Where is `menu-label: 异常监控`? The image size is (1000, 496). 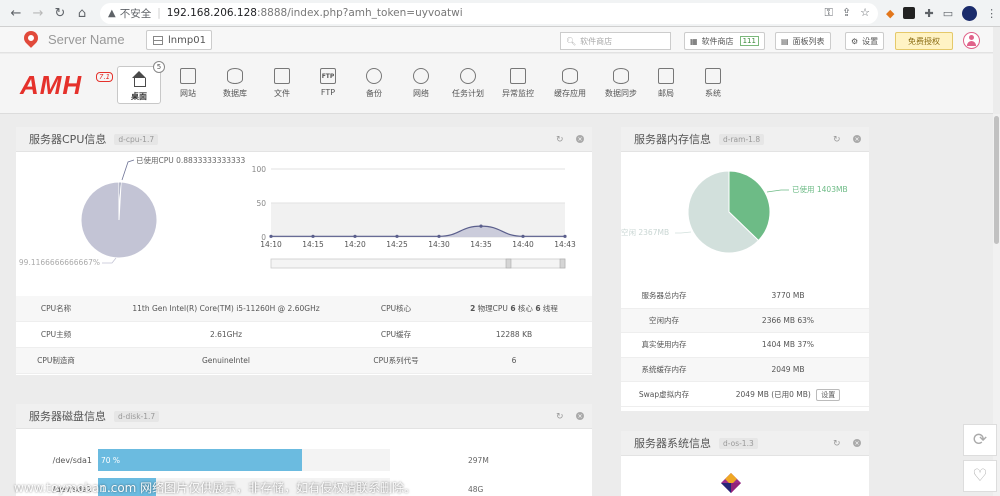
menu-label: 异常监控 is located at coordinates (518, 93).